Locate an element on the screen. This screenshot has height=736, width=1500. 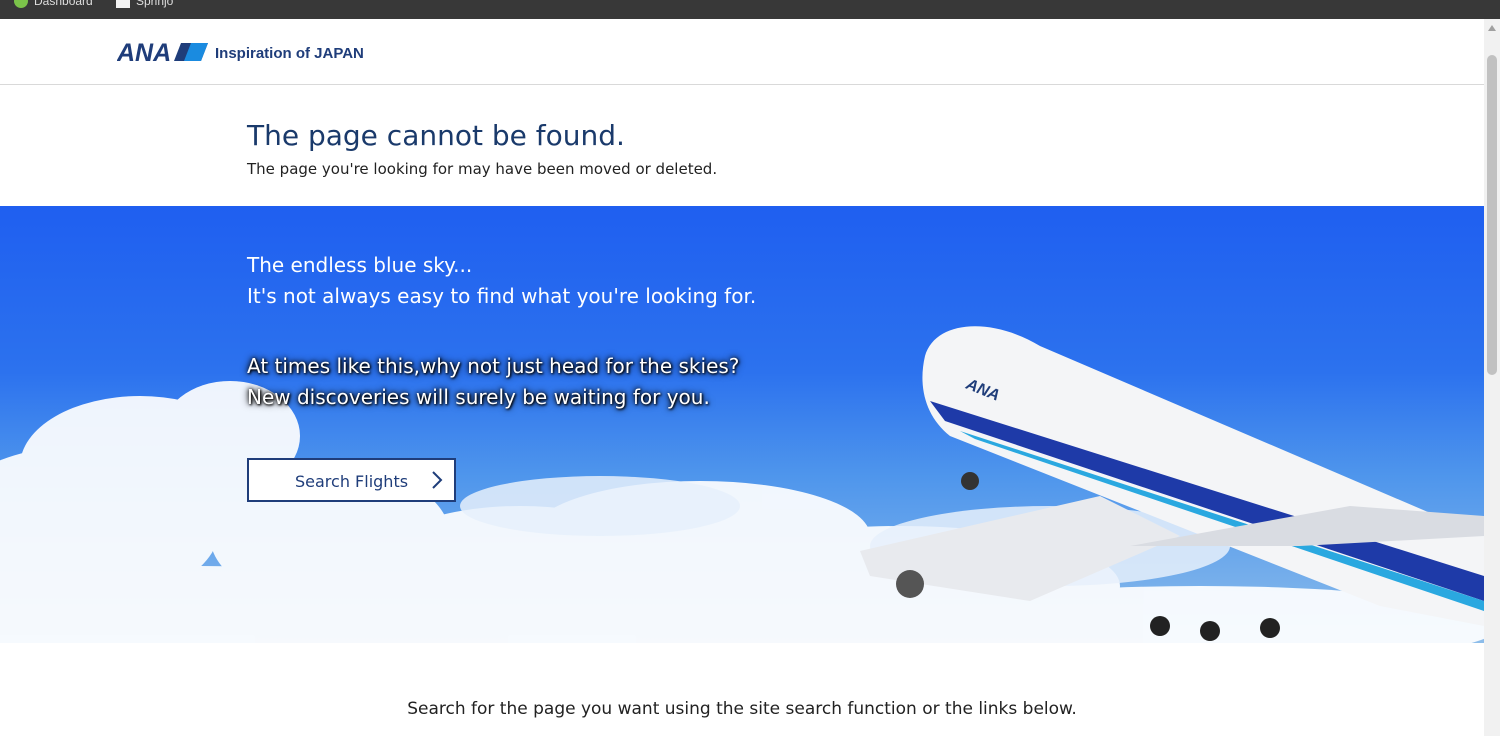
ana-logo: ANA is located at coordinates (163, 52).